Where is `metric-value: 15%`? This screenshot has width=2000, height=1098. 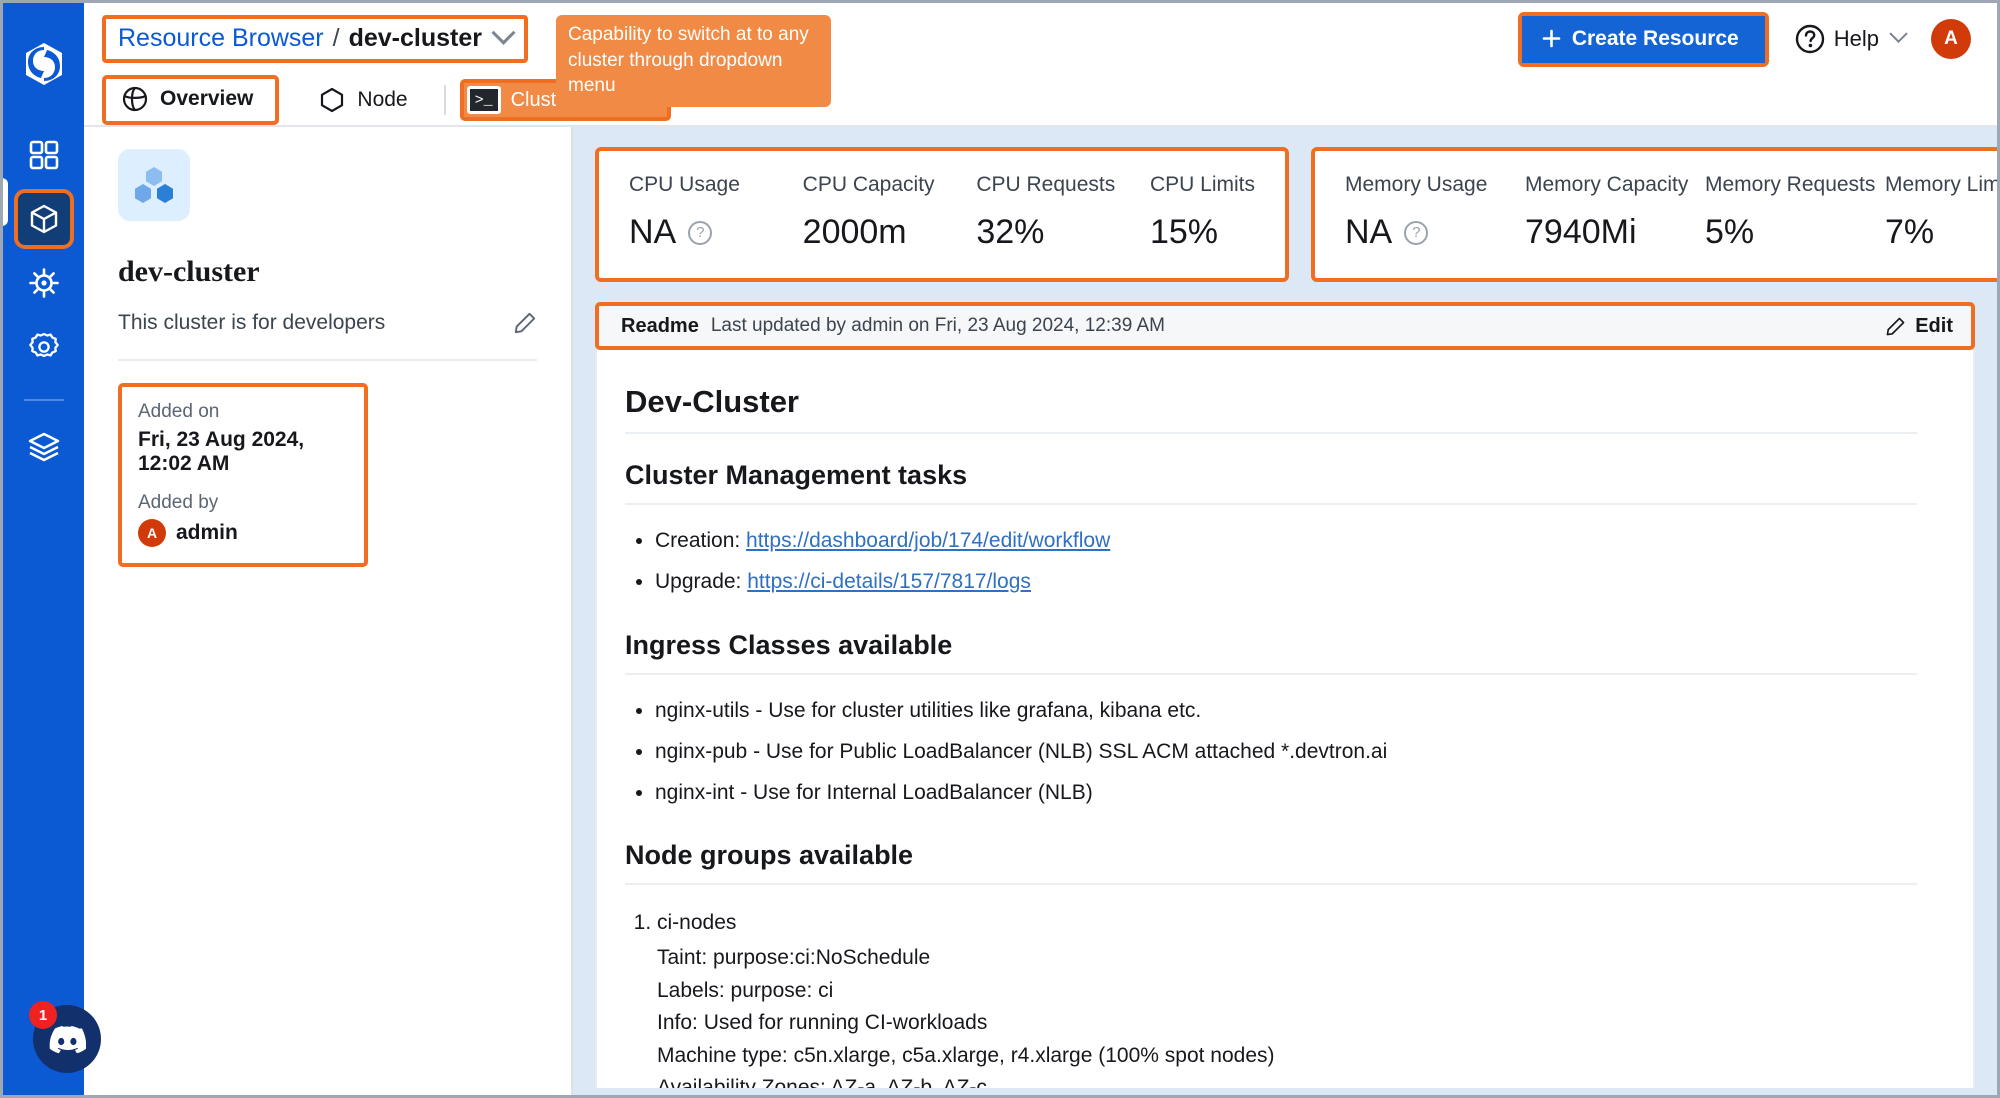
metric-value: 15% is located at coordinates (1184, 232).